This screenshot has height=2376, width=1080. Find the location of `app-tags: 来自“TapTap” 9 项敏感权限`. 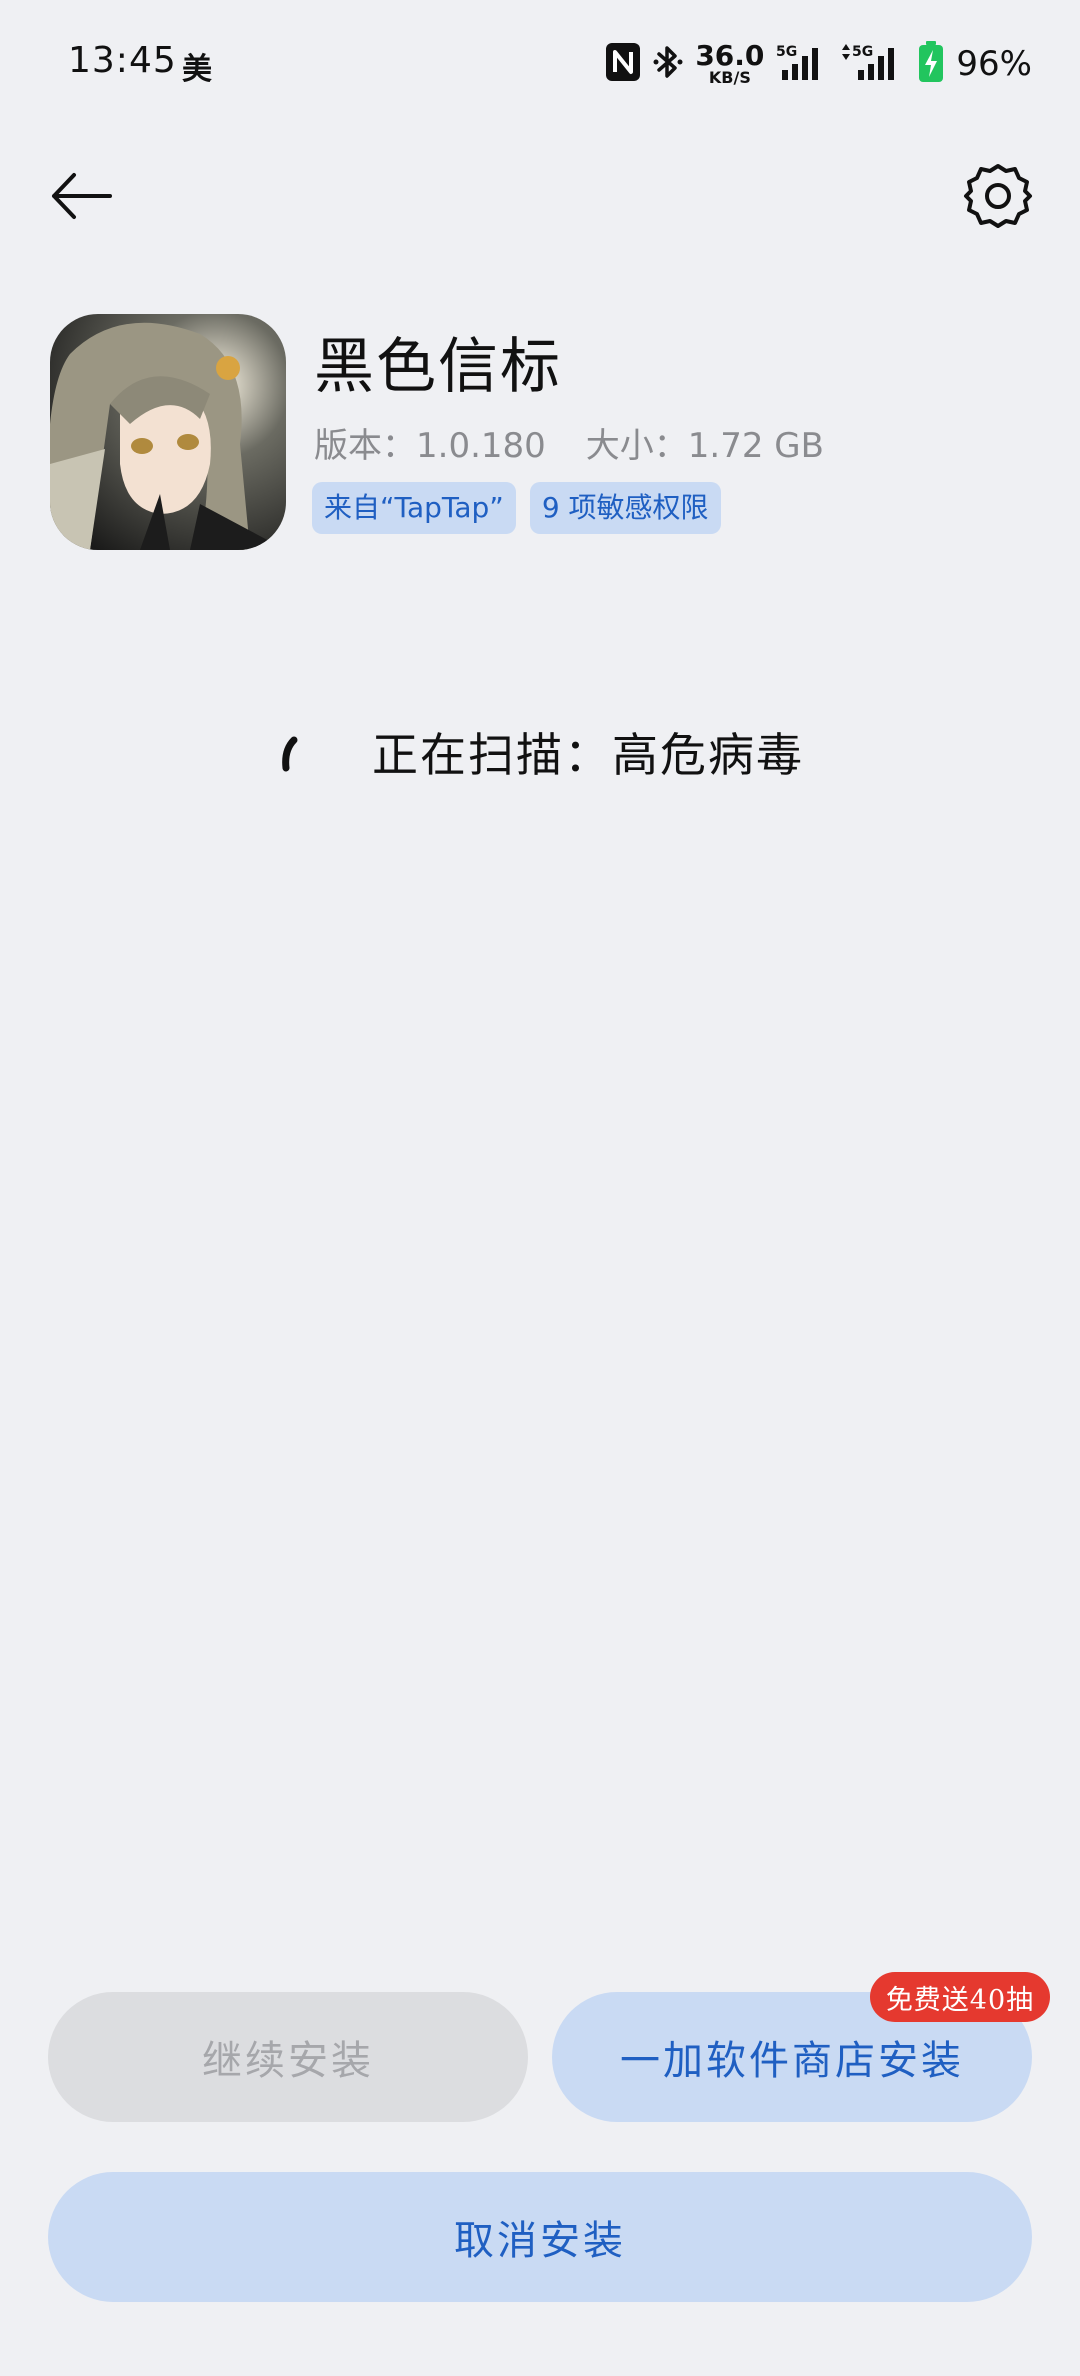

app-tags: 来自“TapTap” 9 项敏感权限 is located at coordinates (516, 508).